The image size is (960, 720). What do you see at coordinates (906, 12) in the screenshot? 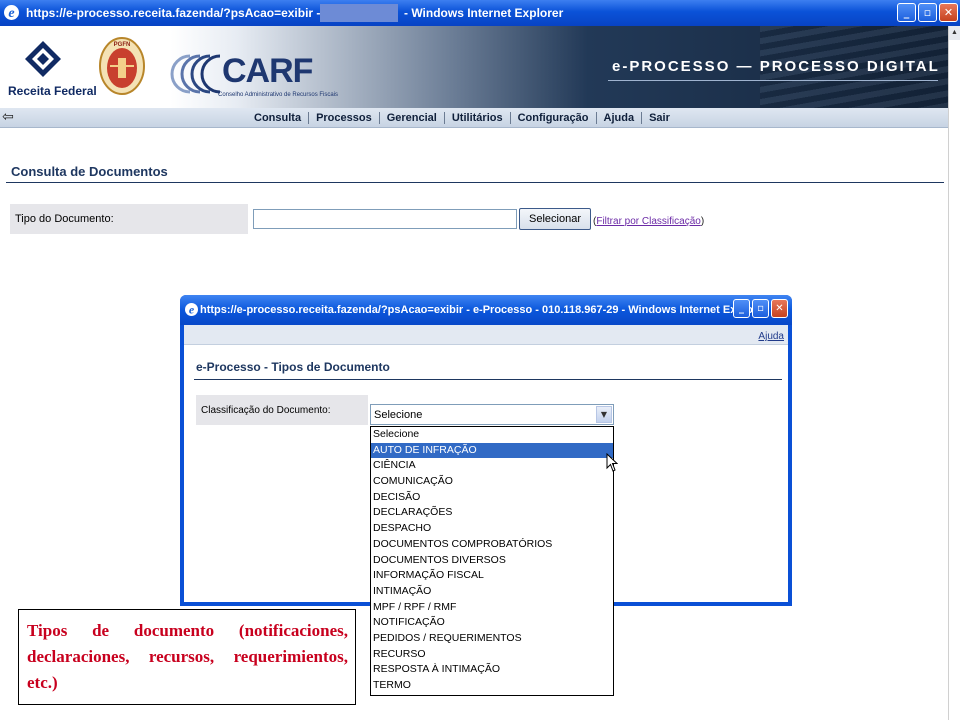
I see `minimize-button: _` at bounding box center [906, 12].